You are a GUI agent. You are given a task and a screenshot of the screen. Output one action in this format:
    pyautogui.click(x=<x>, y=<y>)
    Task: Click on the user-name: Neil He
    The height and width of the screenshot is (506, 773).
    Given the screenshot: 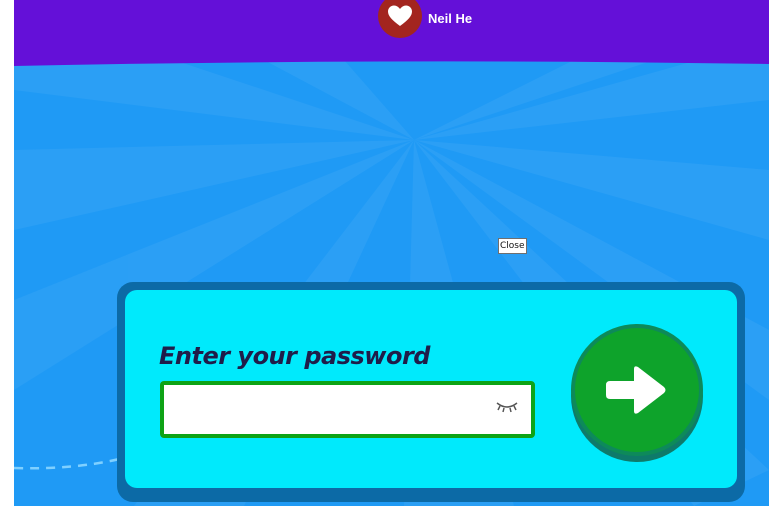 What is the action you would take?
    pyautogui.click(x=450, y=18)
    